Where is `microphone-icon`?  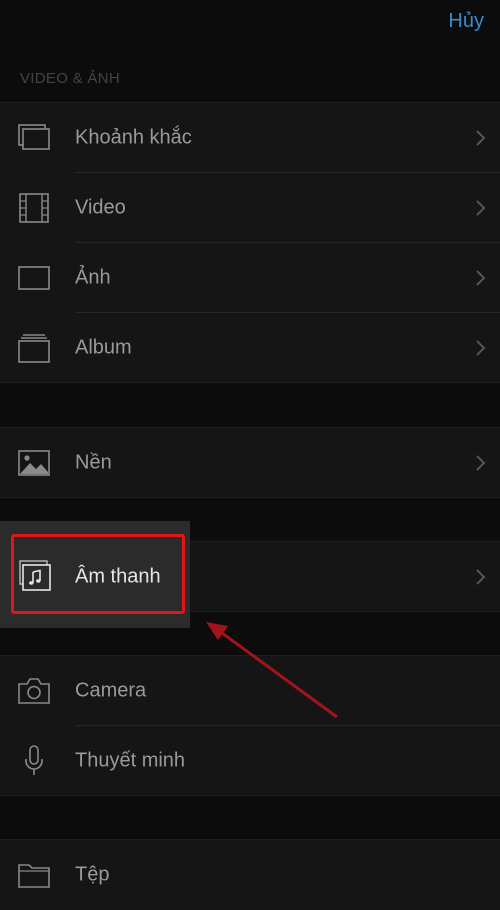 microphone-icon is located at coordinates (34, 760).